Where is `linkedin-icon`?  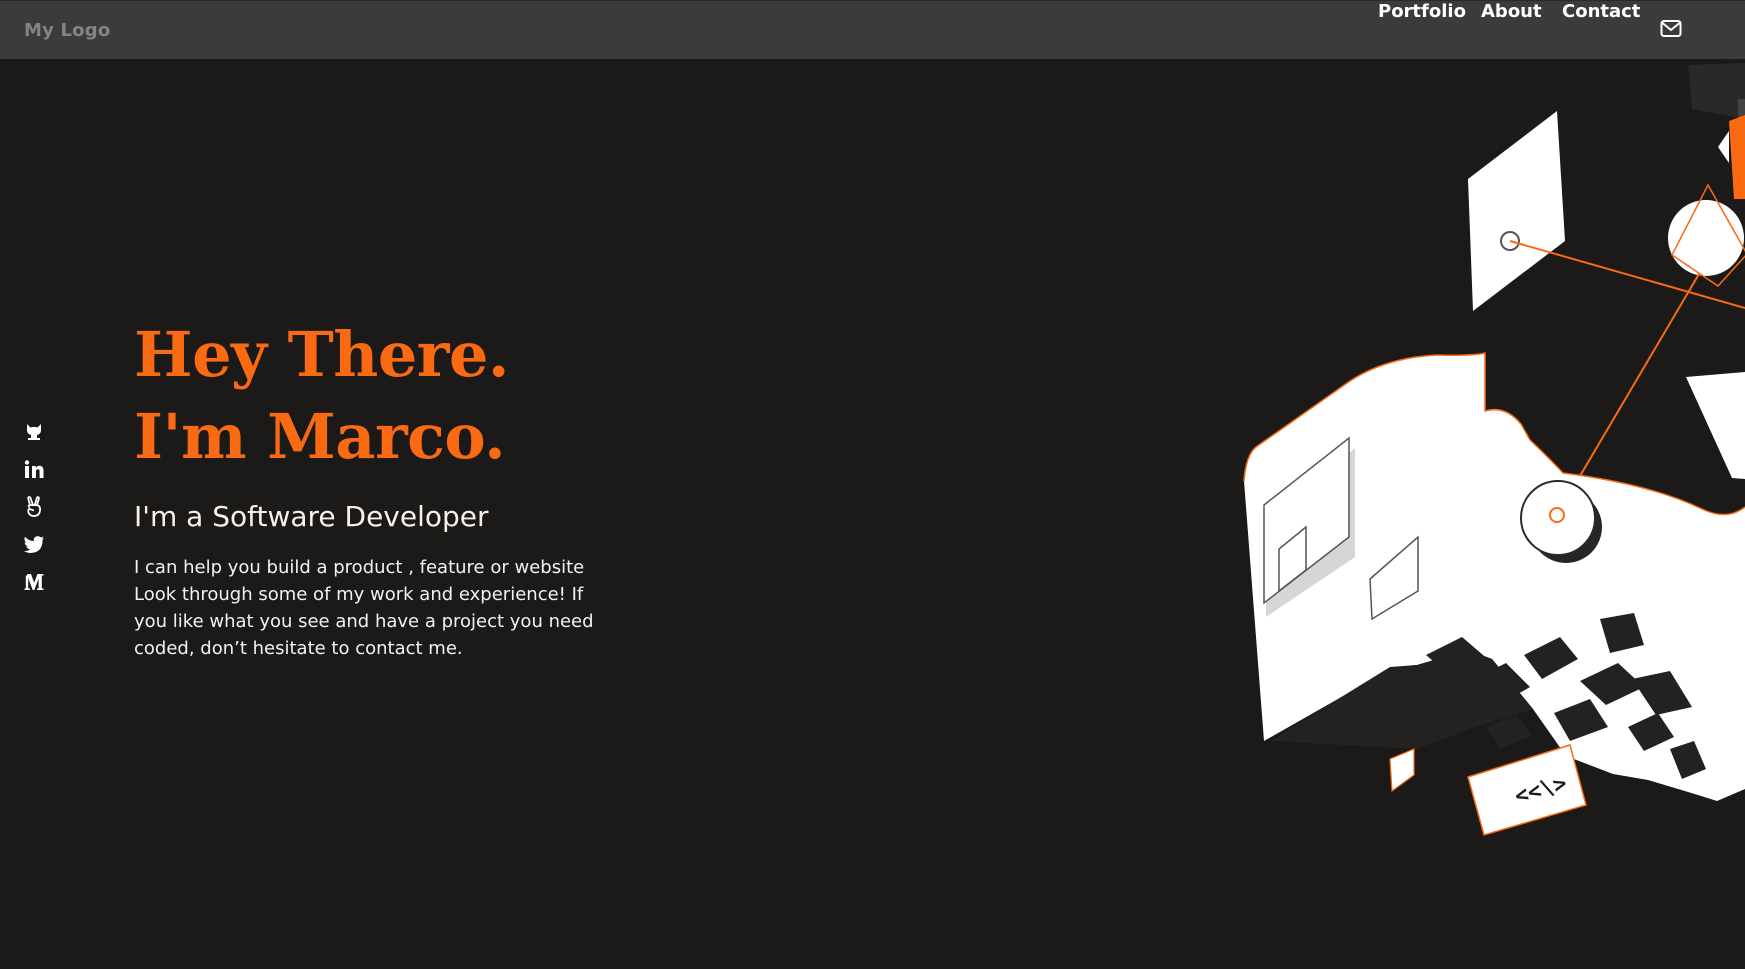
linkedin-icon is located at coordinates (34, 470).